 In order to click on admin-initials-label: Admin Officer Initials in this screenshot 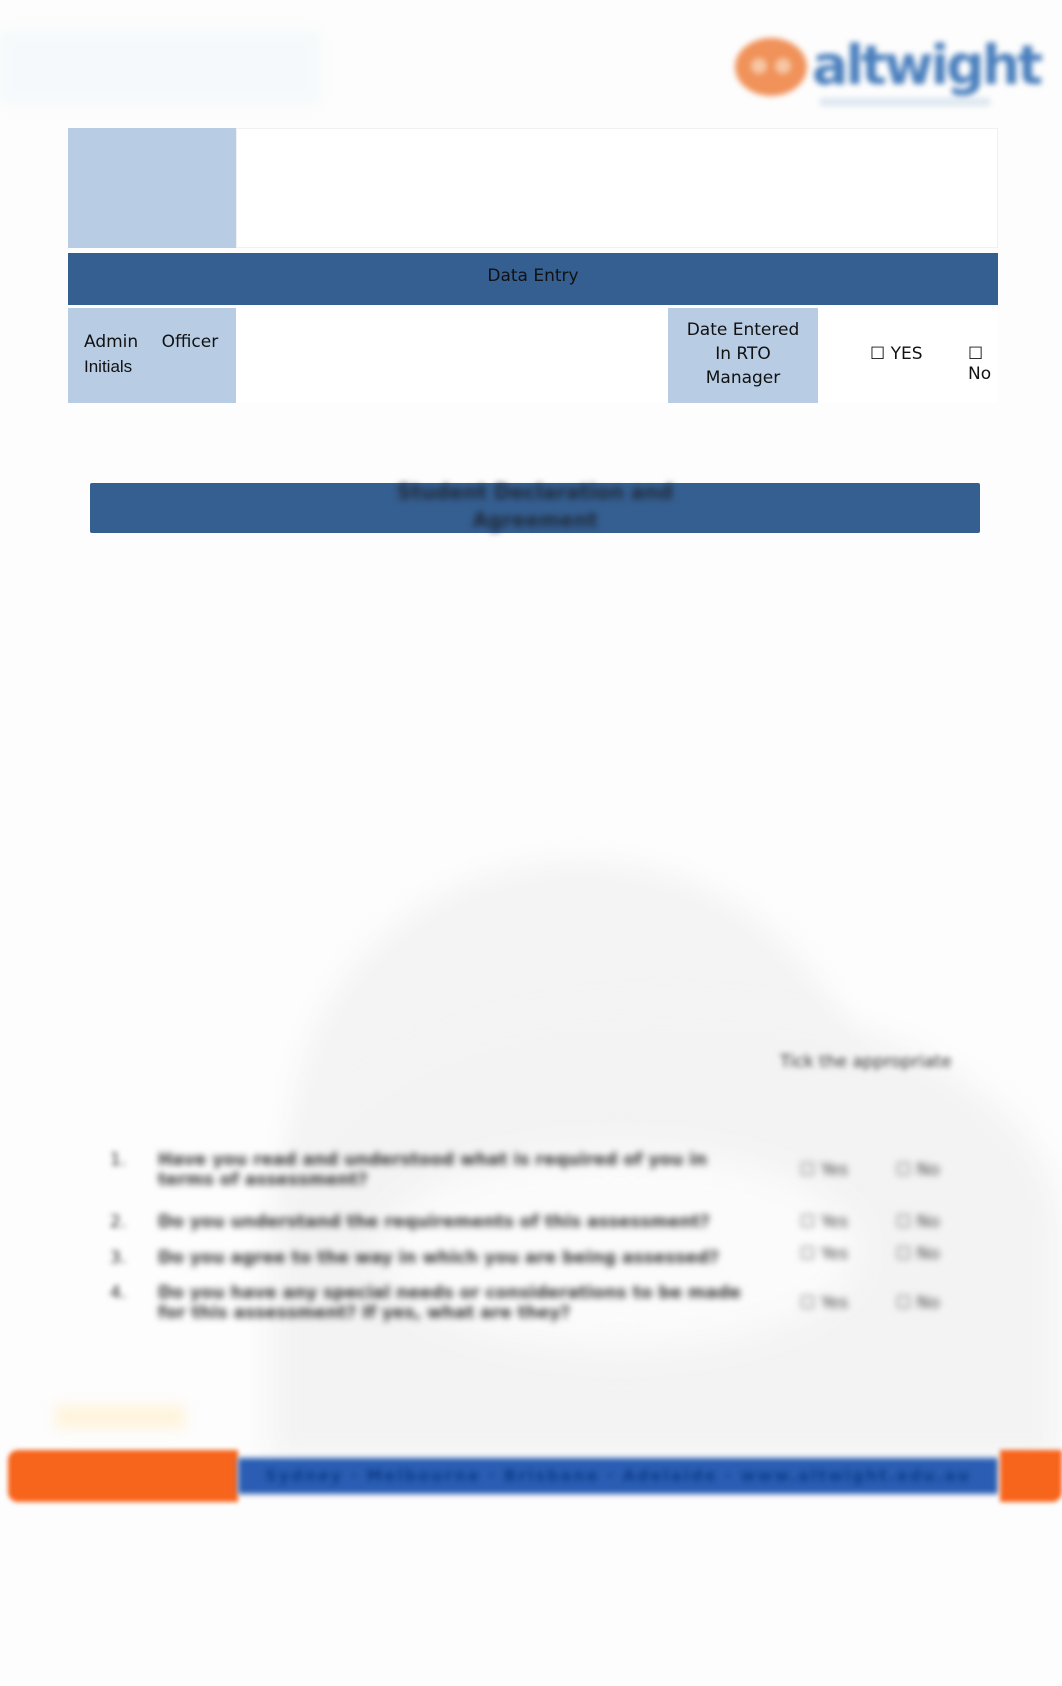, I will do `click(152, 355)`.